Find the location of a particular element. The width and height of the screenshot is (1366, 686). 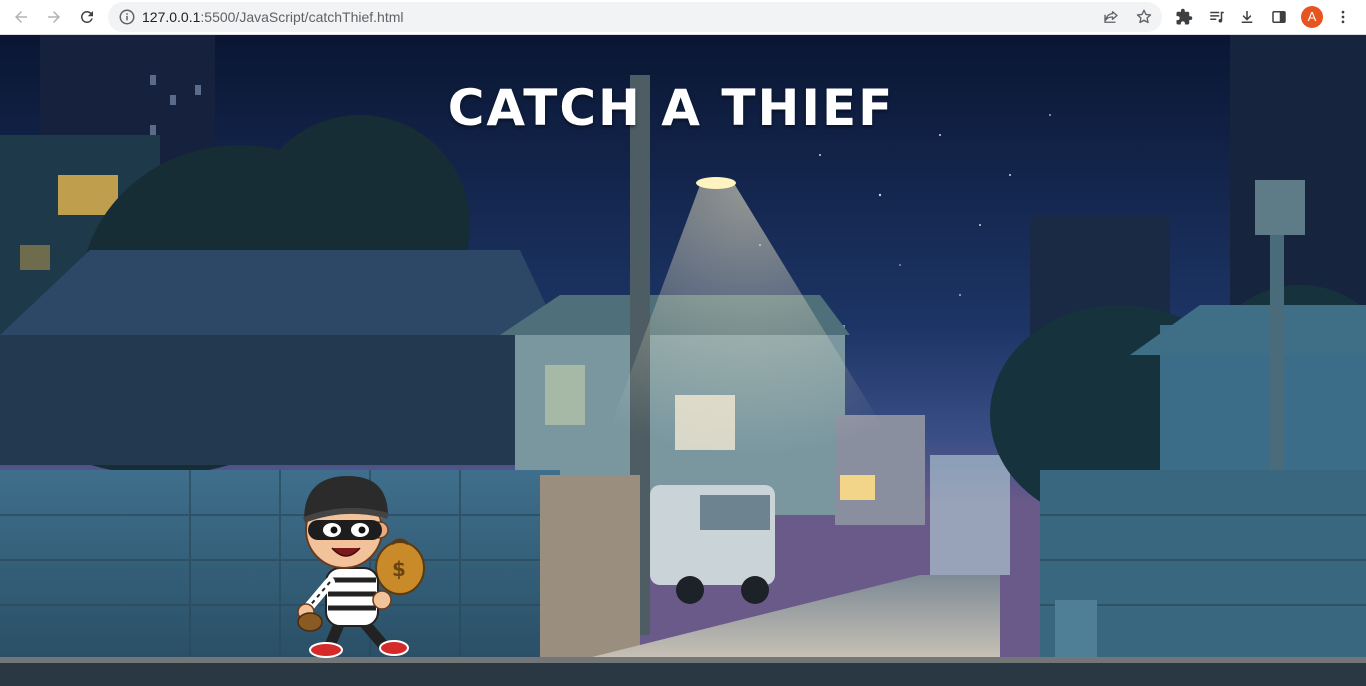

download-icon is located at coordinates (1247, 17).